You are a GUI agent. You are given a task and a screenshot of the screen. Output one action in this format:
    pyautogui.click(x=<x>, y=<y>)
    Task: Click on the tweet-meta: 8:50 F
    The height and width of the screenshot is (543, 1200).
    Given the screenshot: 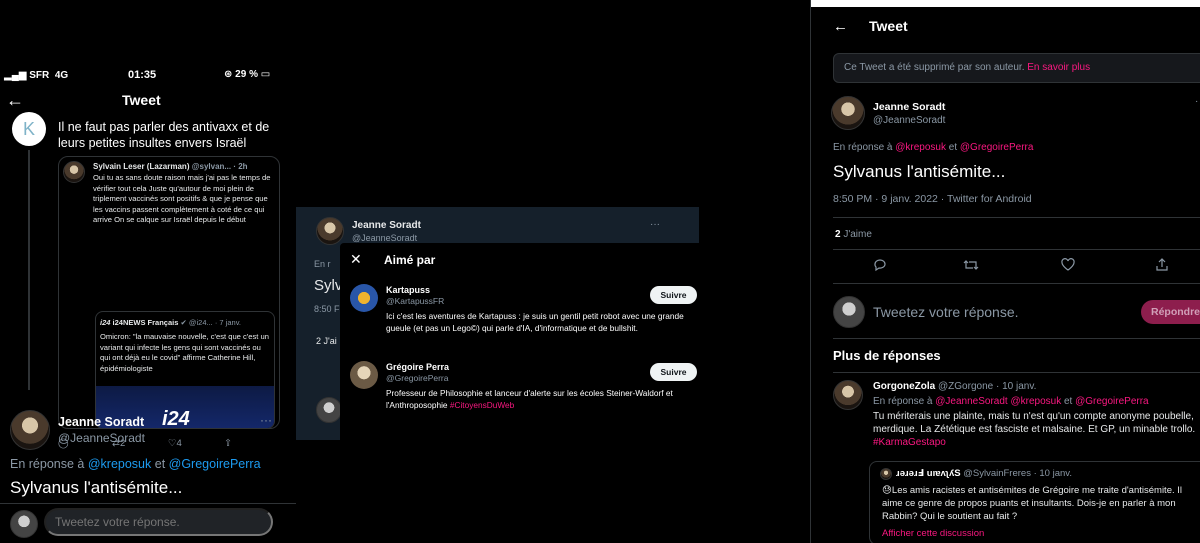 What is the action you would take?
    pyautogui.click(x=327, y=309)
    